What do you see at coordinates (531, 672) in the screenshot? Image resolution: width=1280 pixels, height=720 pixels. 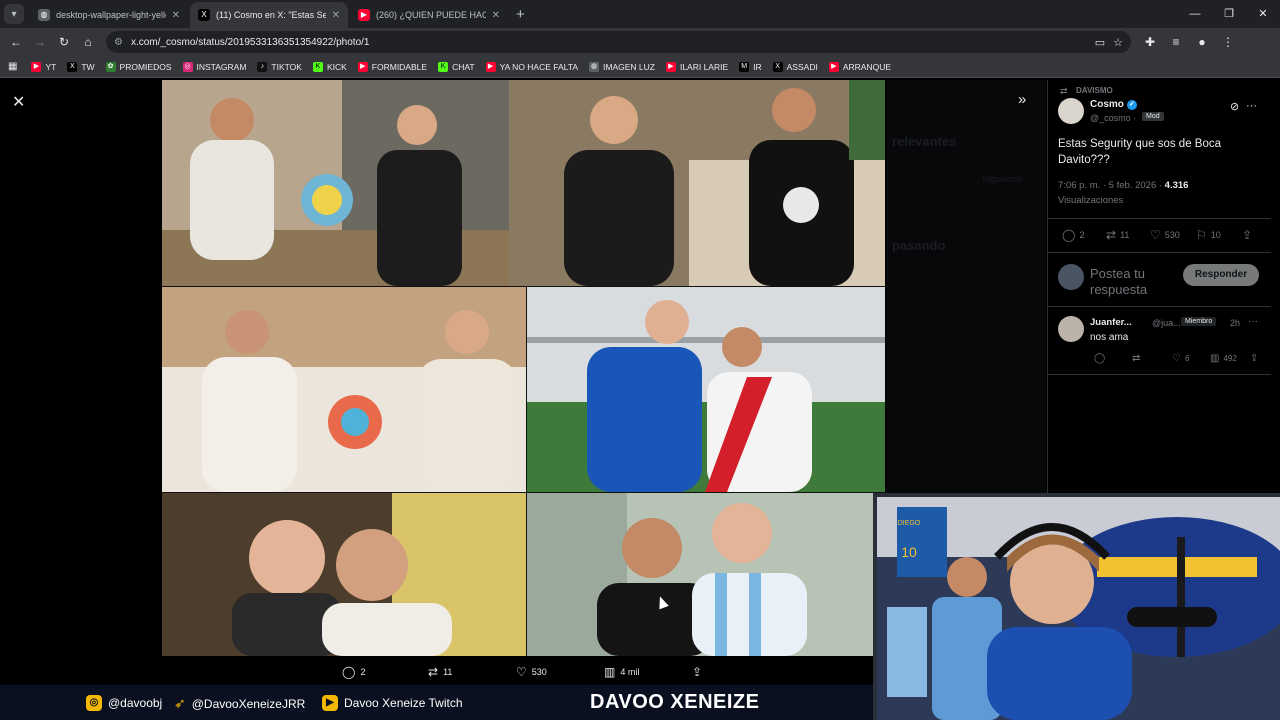 I see `media-like-button: ♡ 530` at bounding box center [531, 672].